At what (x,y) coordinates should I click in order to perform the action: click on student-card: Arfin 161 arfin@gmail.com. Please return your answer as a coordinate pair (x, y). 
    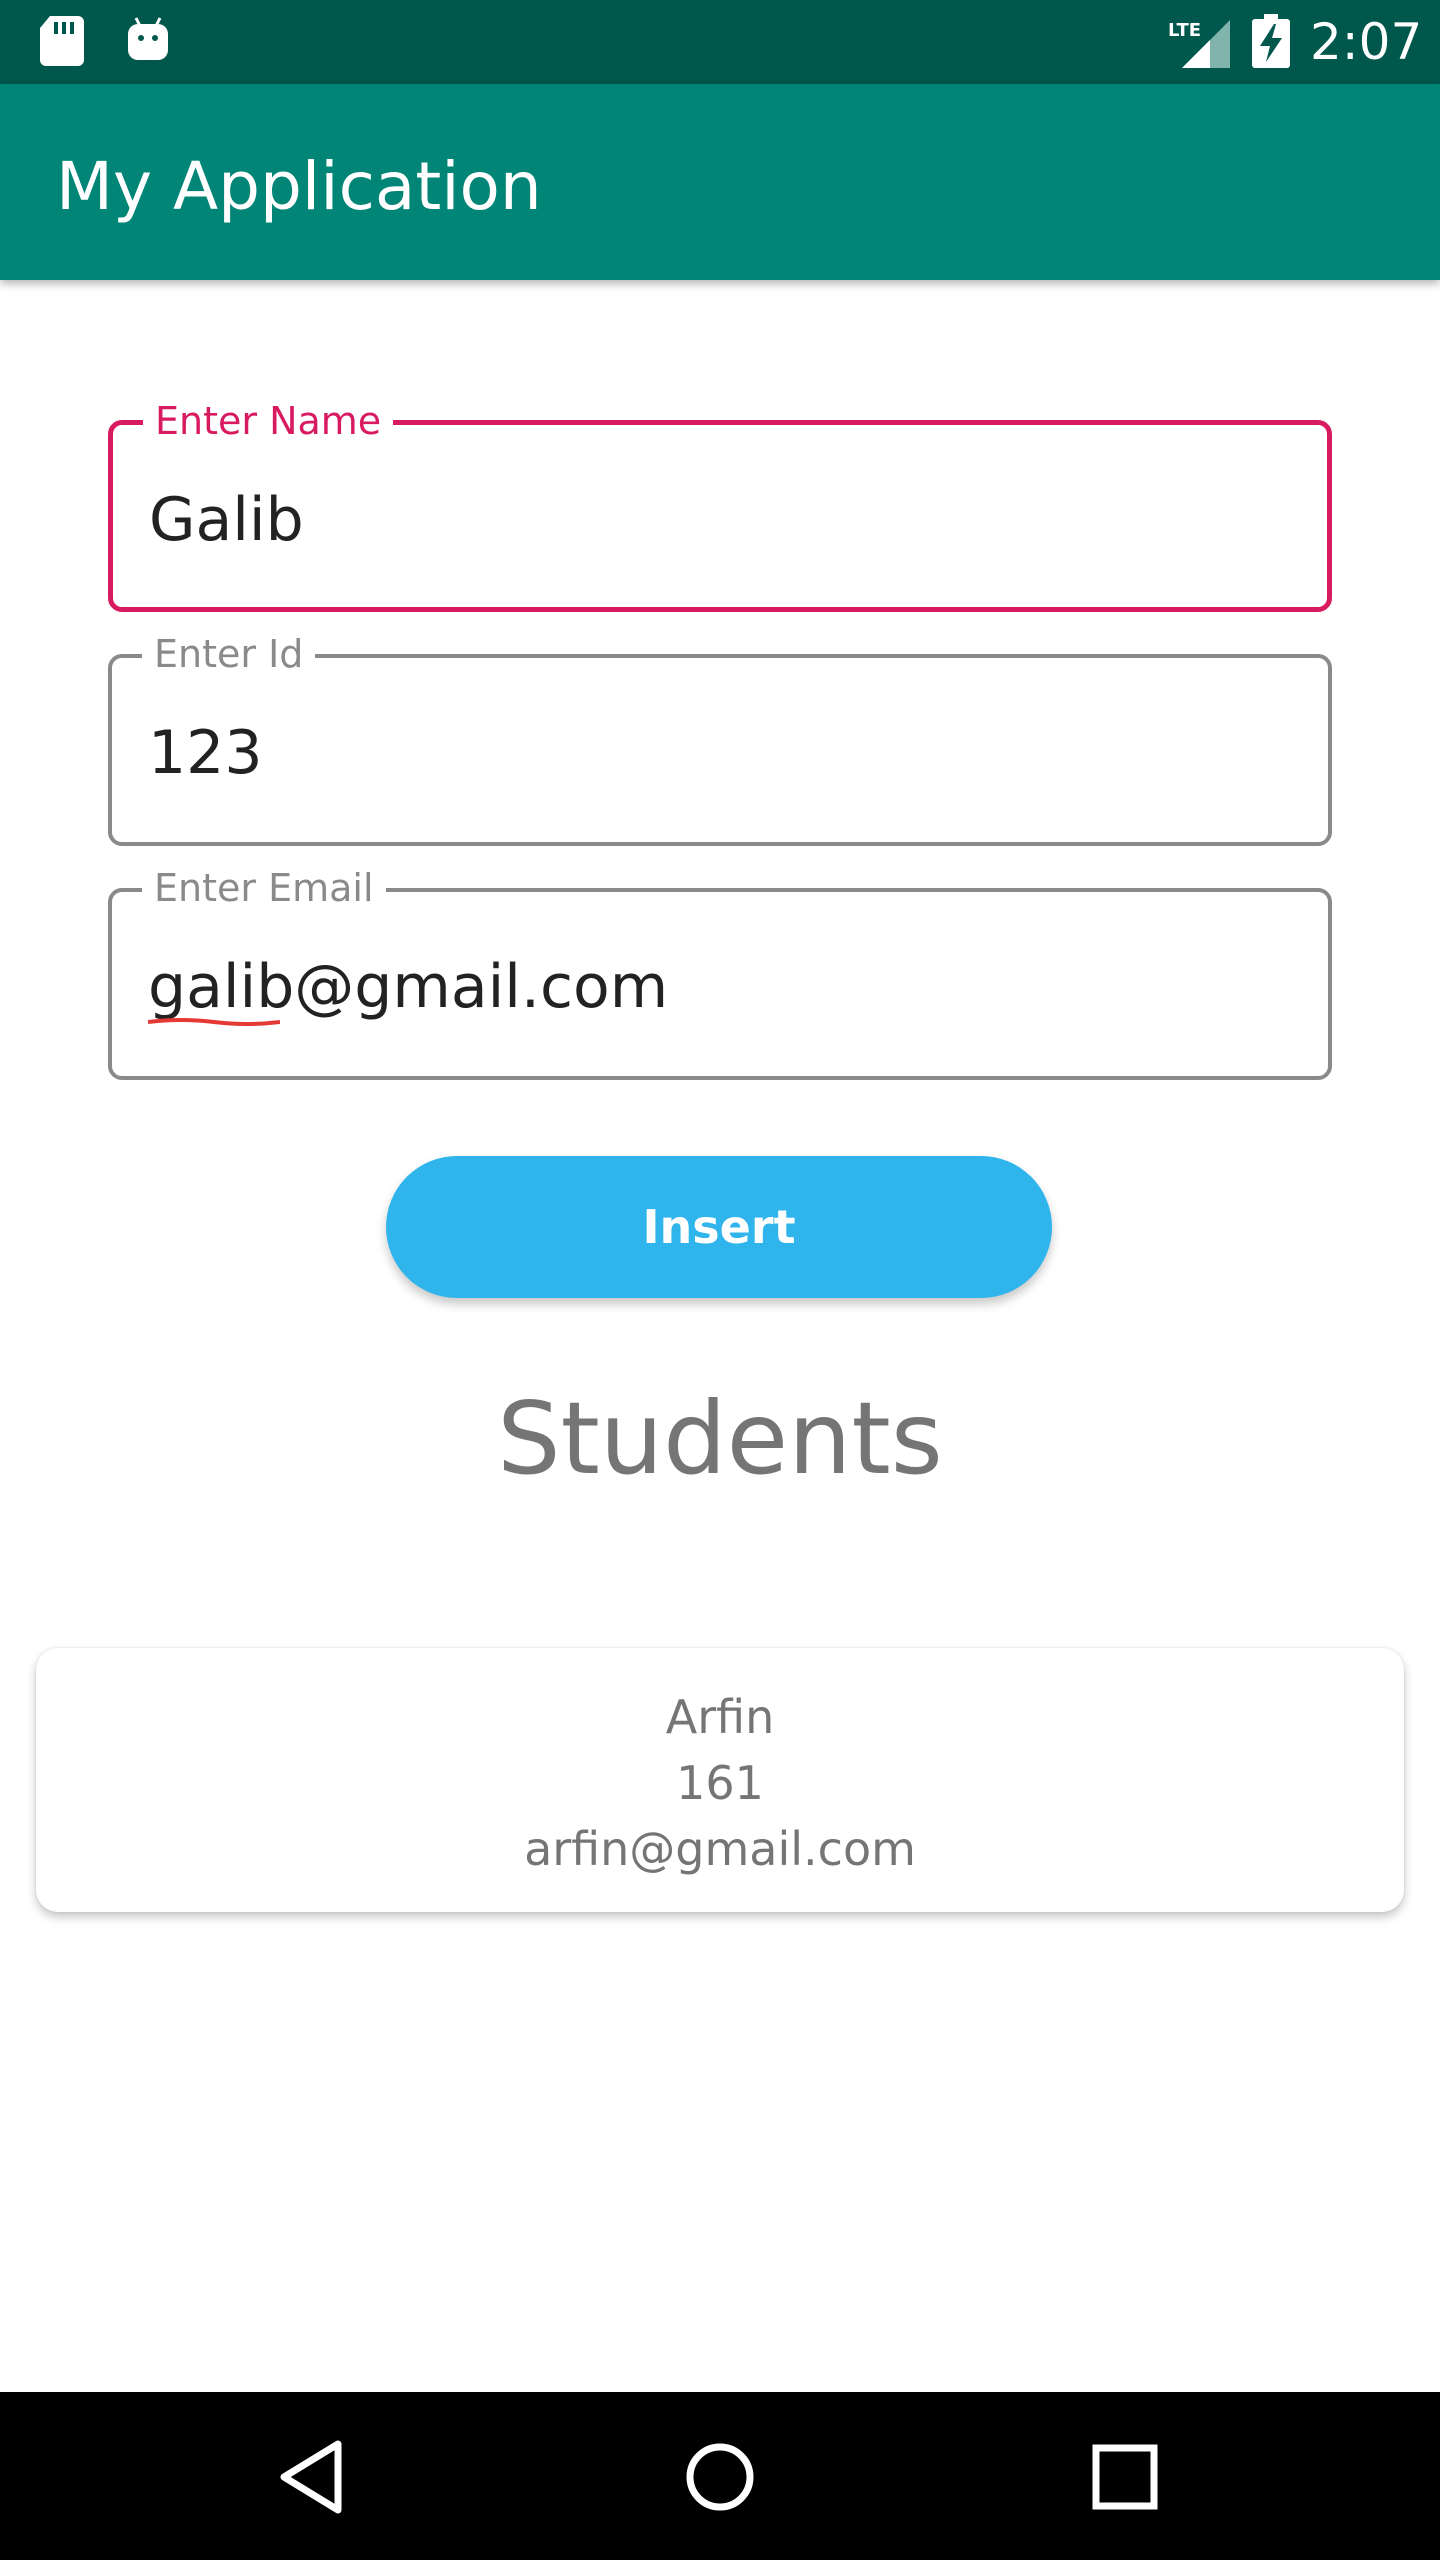
    Looking at the image, I should click on (720, 1780).